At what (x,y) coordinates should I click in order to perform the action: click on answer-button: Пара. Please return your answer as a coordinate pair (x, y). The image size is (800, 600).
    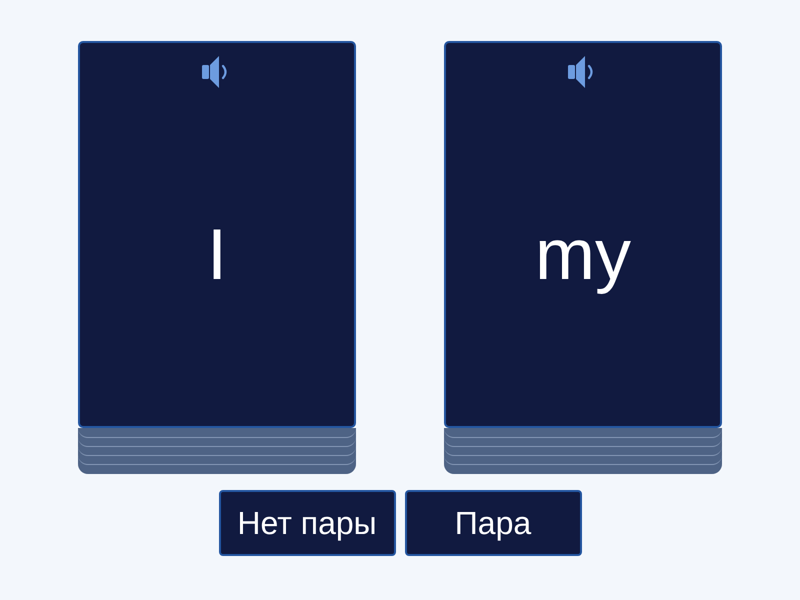
    Looking at the image, I should click on (493, 523).